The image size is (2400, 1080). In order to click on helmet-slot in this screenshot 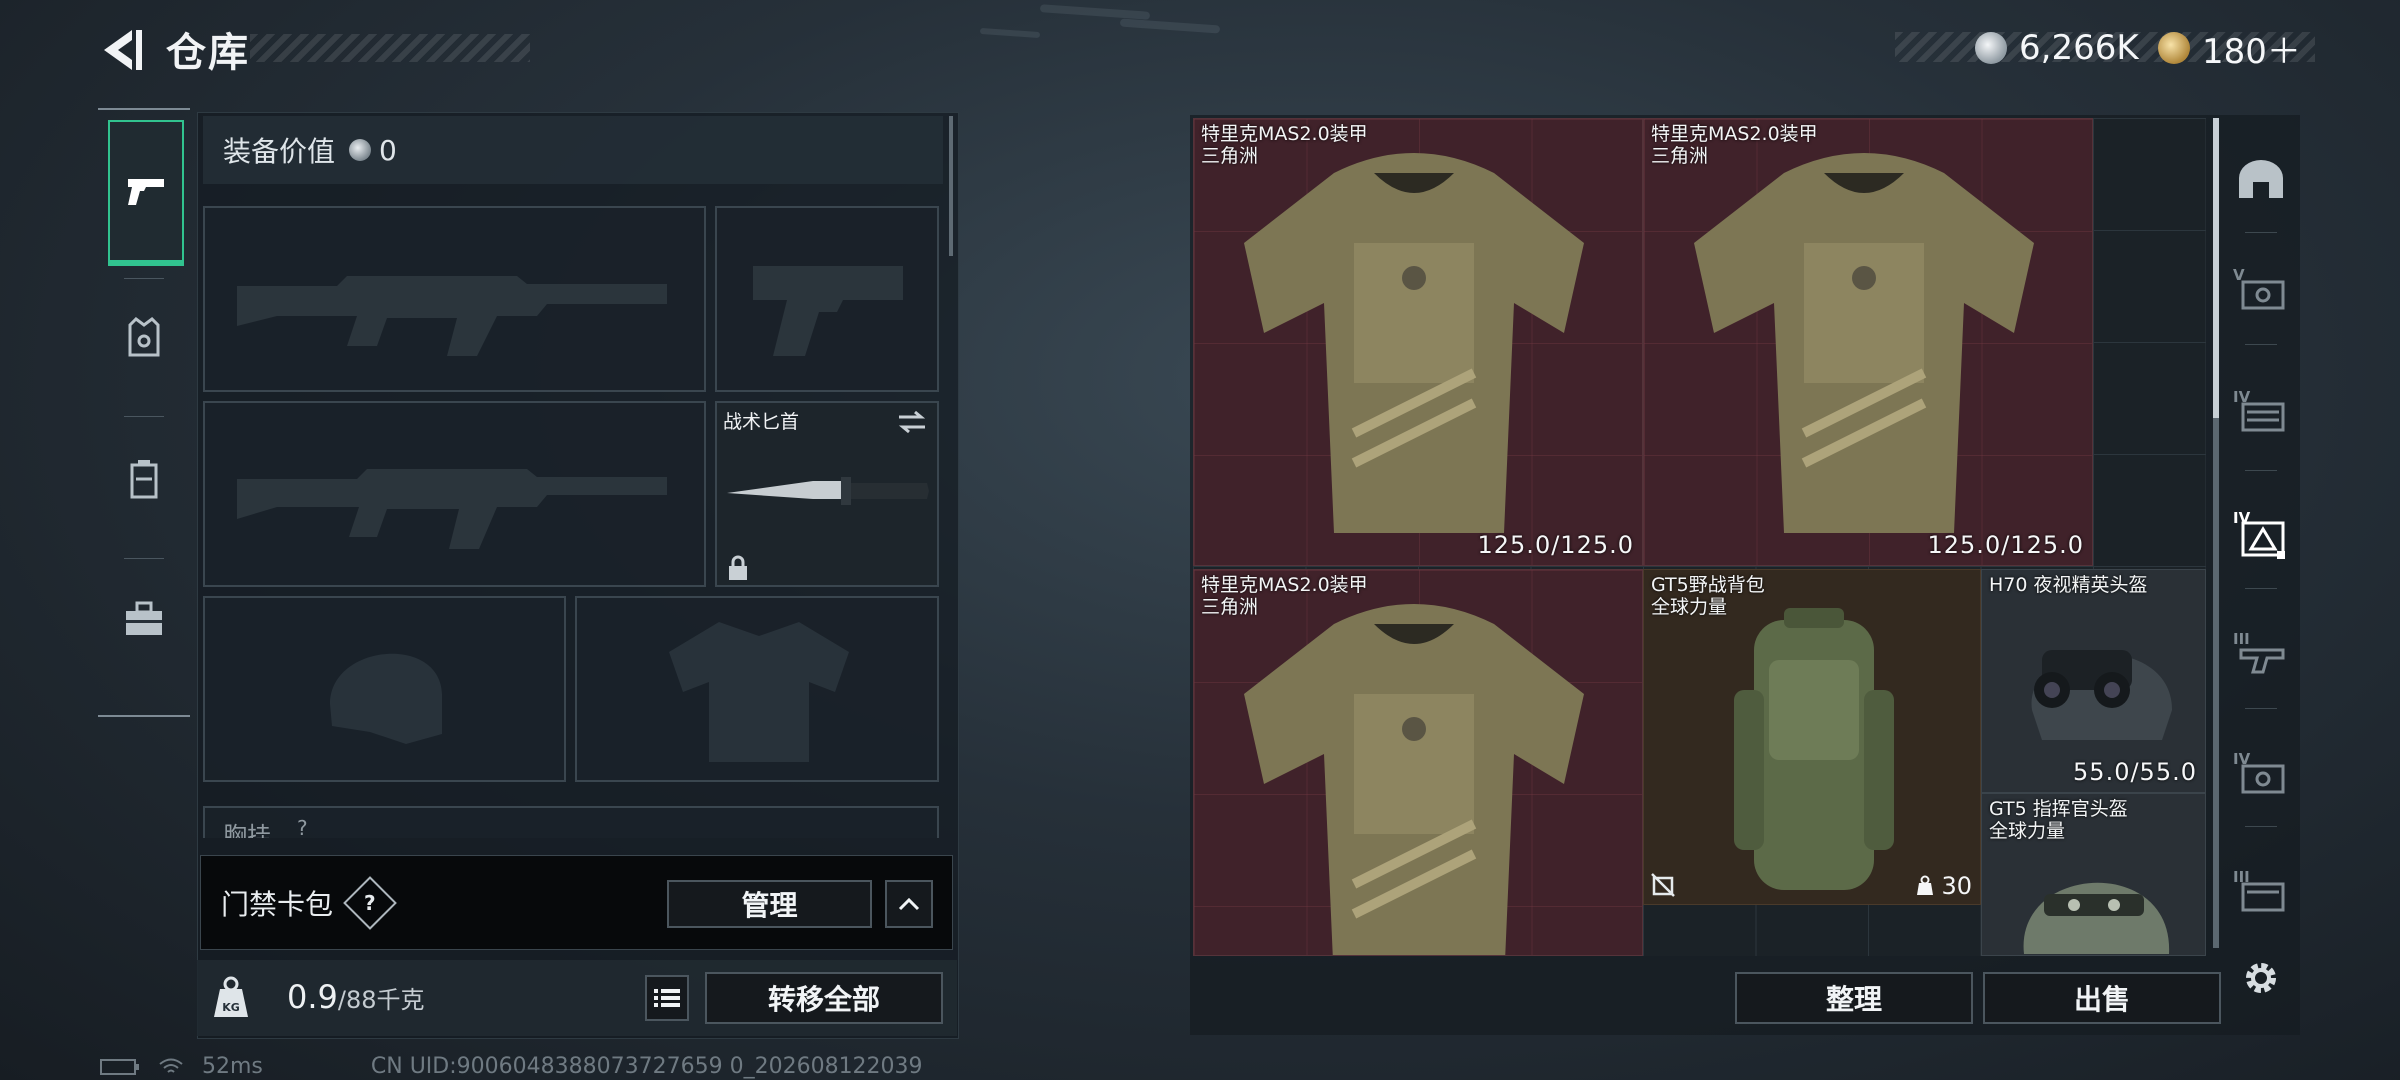, I will do `click(384, 689)`.